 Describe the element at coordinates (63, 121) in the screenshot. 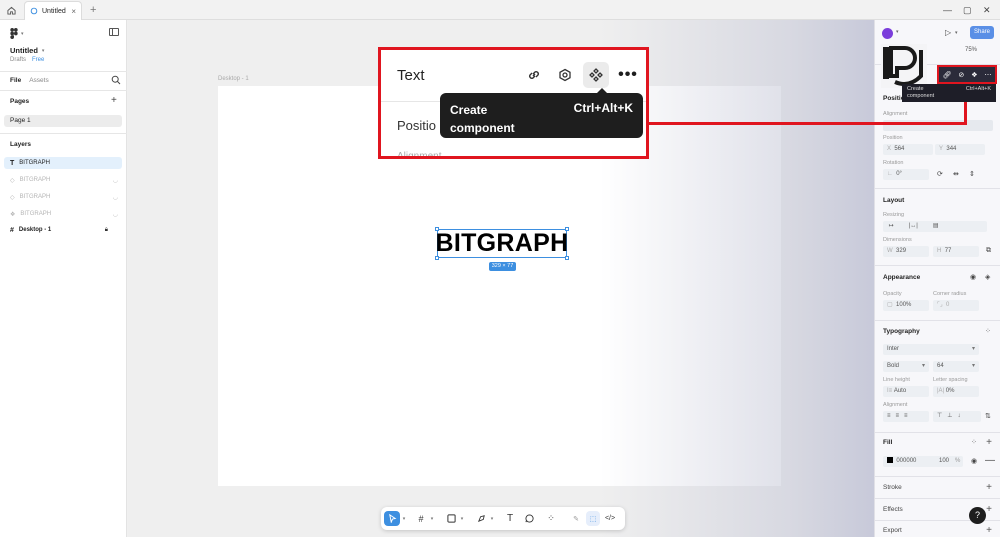

I see `page-item-page-1: Page 1` at that location.